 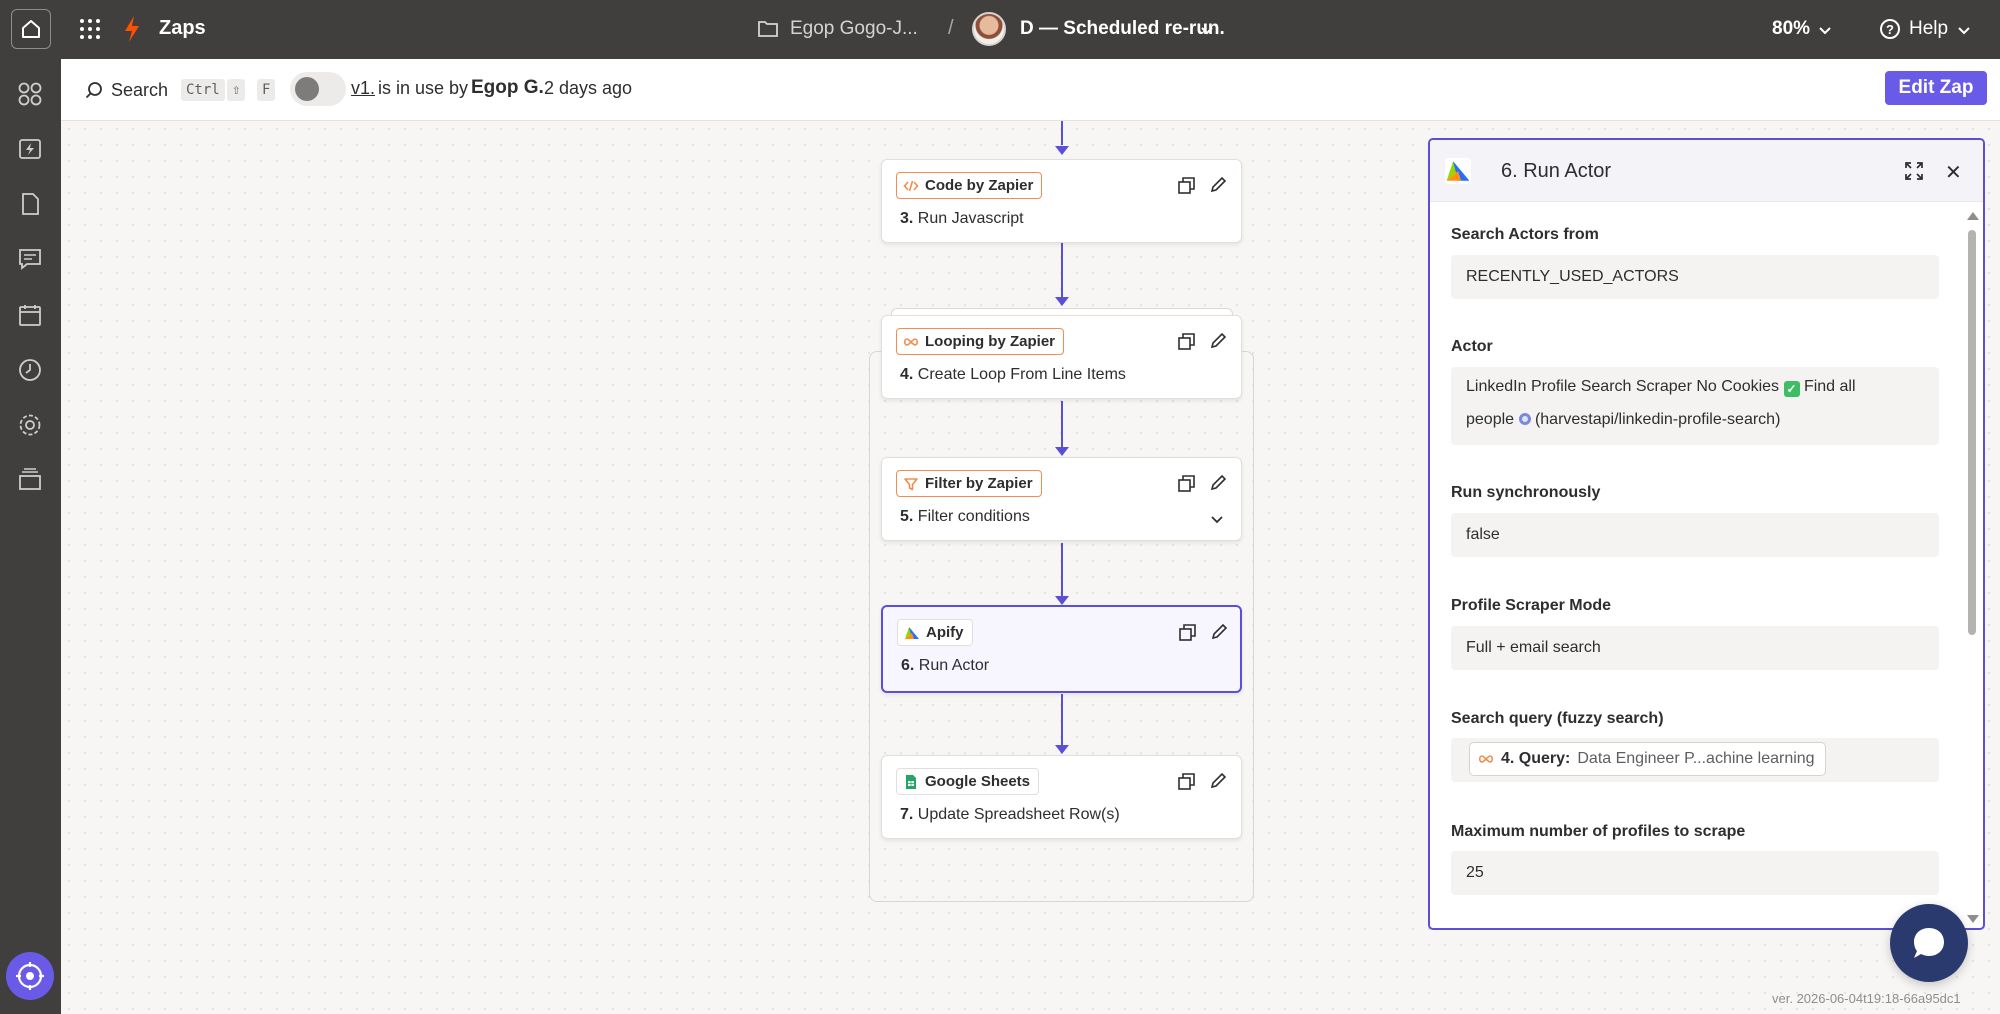 What do you see at coordinates (236, 90) in the screenshot?
I see `shortcut-key-shift: ⇧` at bounding box center [236, 90].